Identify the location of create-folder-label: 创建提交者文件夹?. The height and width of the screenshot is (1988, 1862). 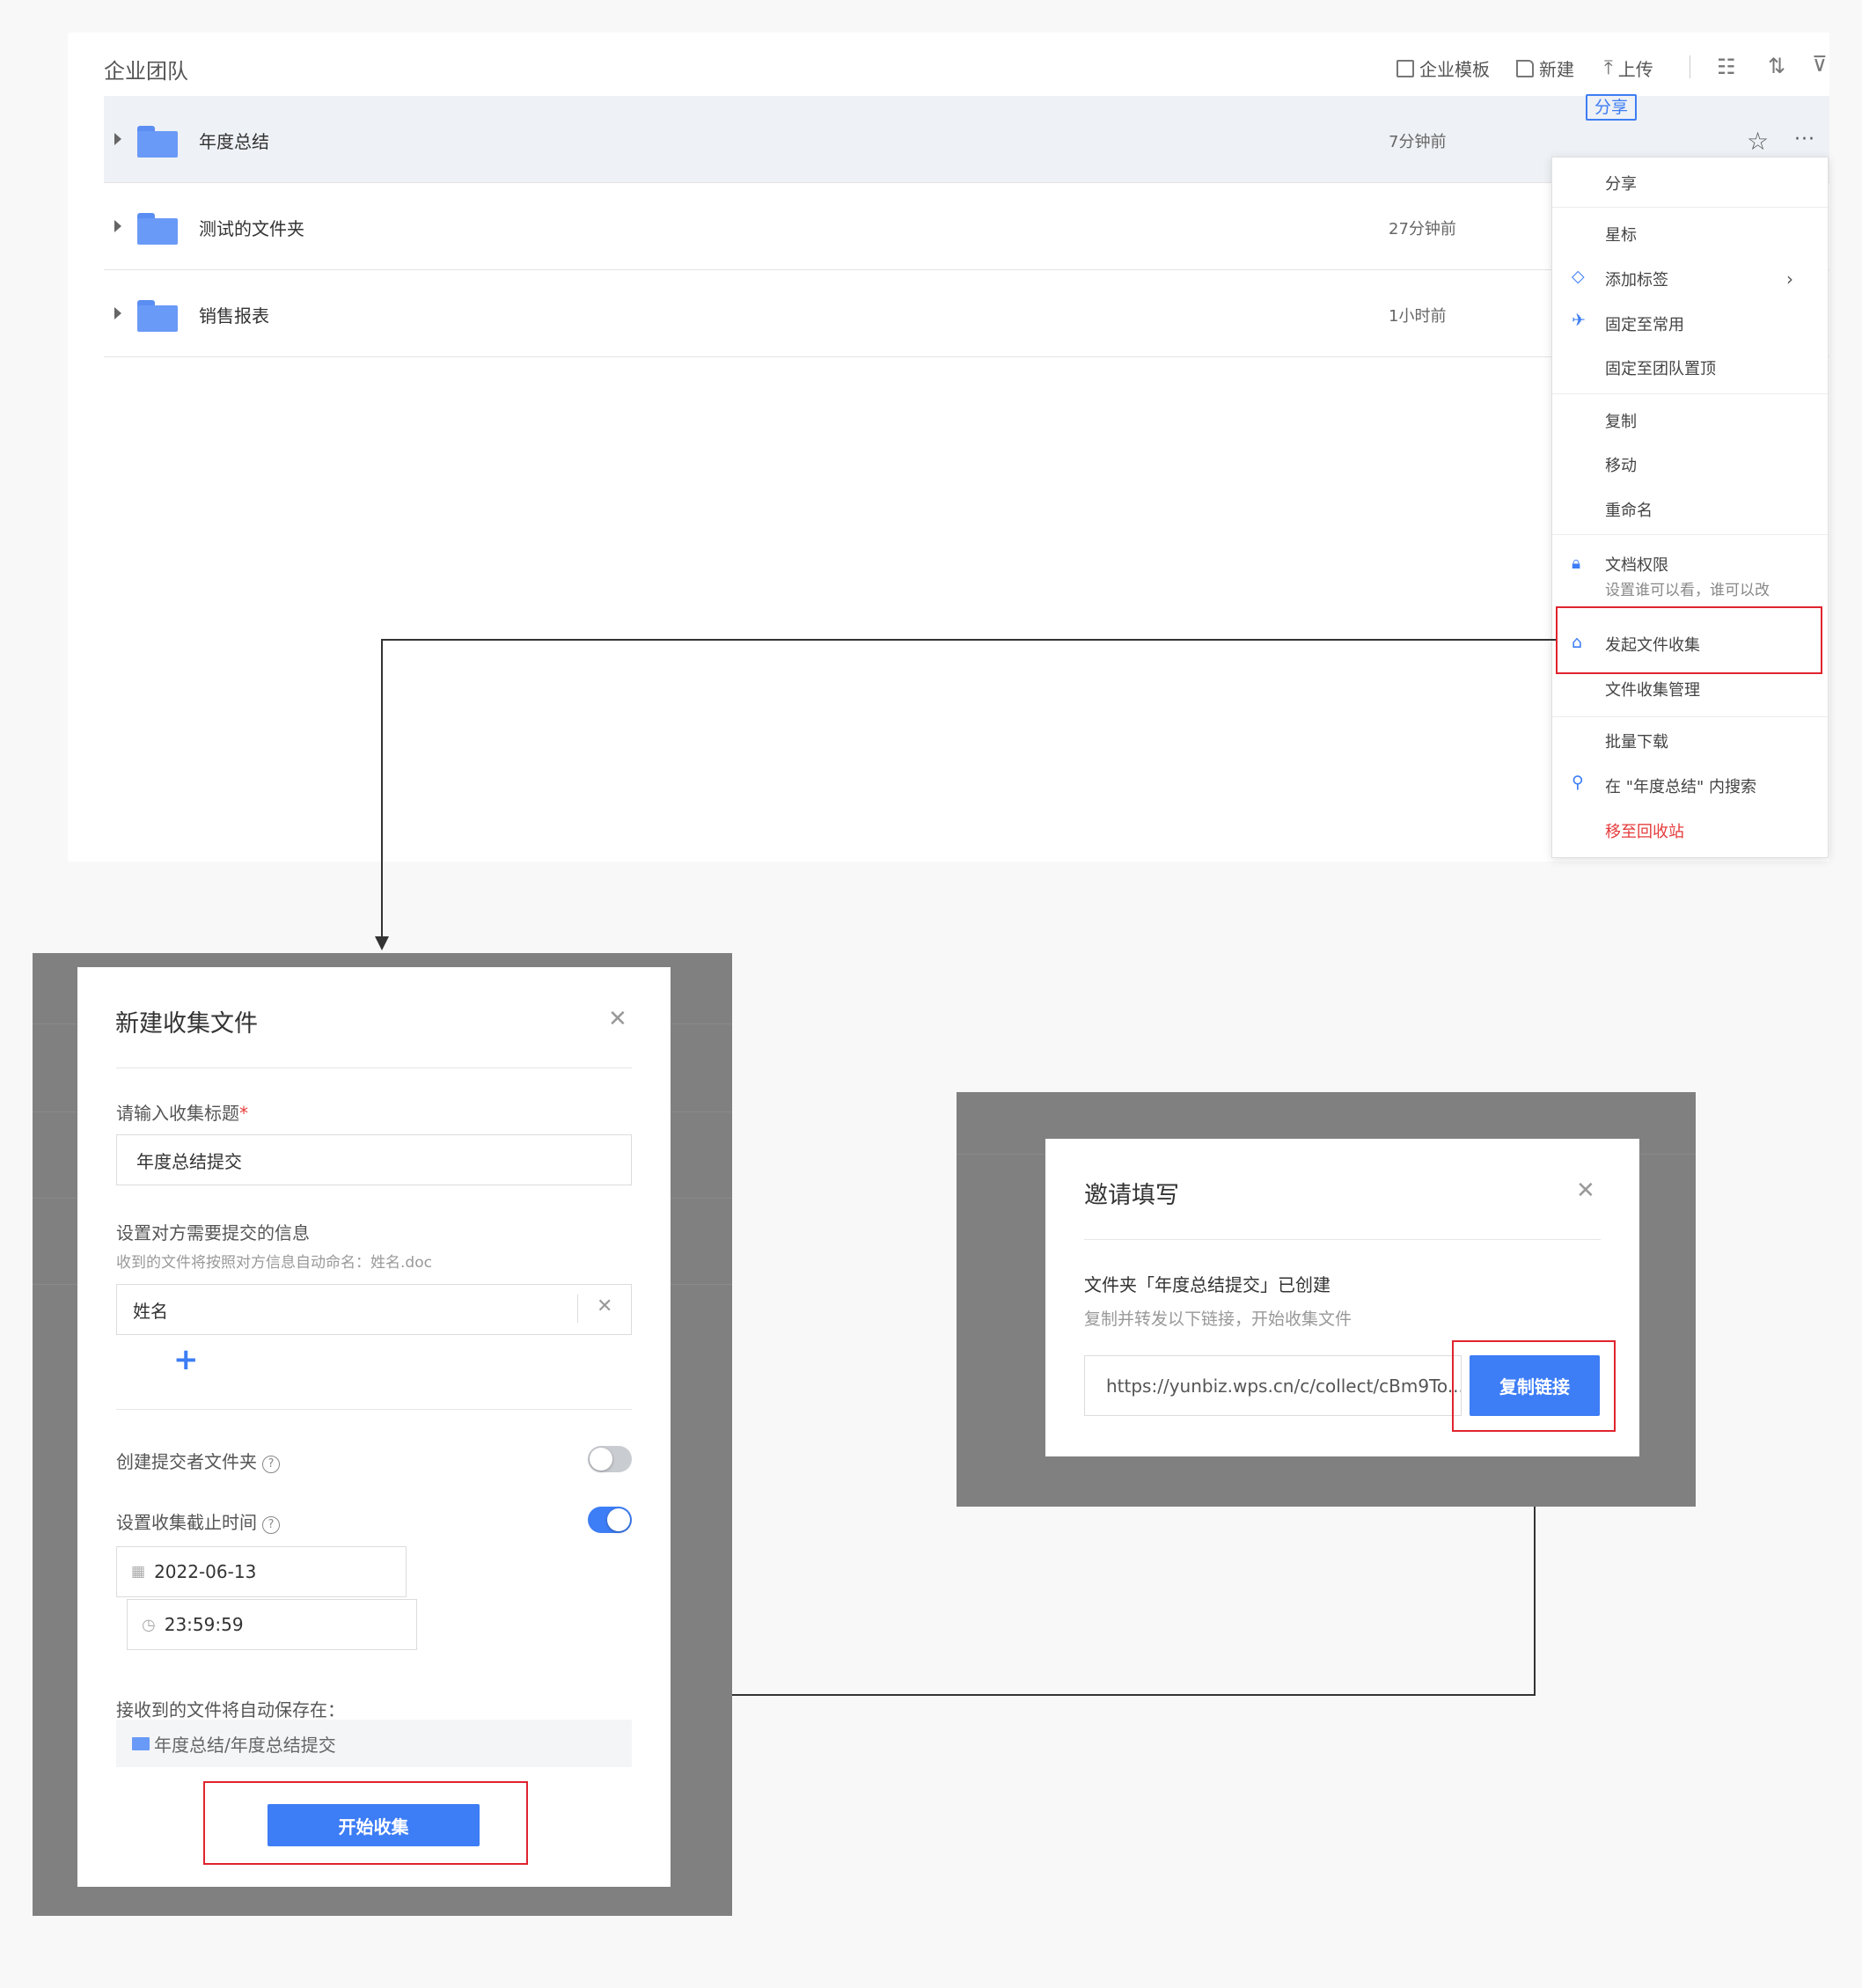
(198, 1461).